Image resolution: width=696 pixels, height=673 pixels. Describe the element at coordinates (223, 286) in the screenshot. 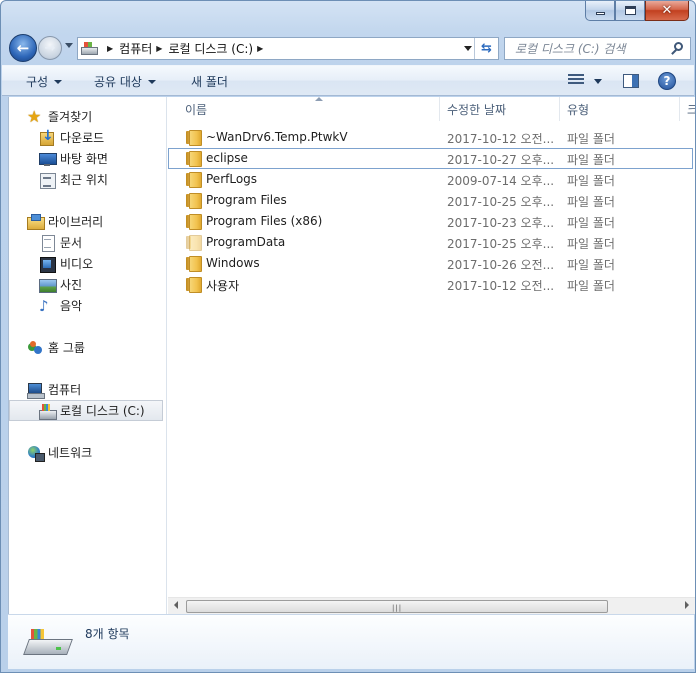

I see `file-name: 사용자` at that location.